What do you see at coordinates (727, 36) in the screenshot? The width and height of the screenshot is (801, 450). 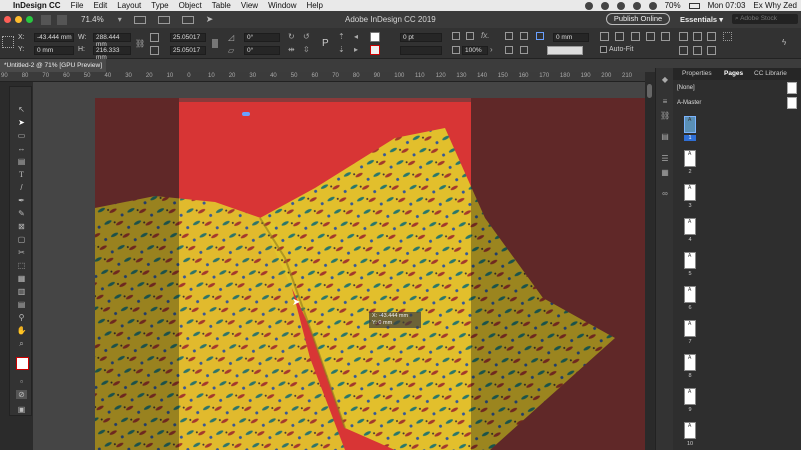 I see `selection-outline-icon` at bounding box center [727, 36].